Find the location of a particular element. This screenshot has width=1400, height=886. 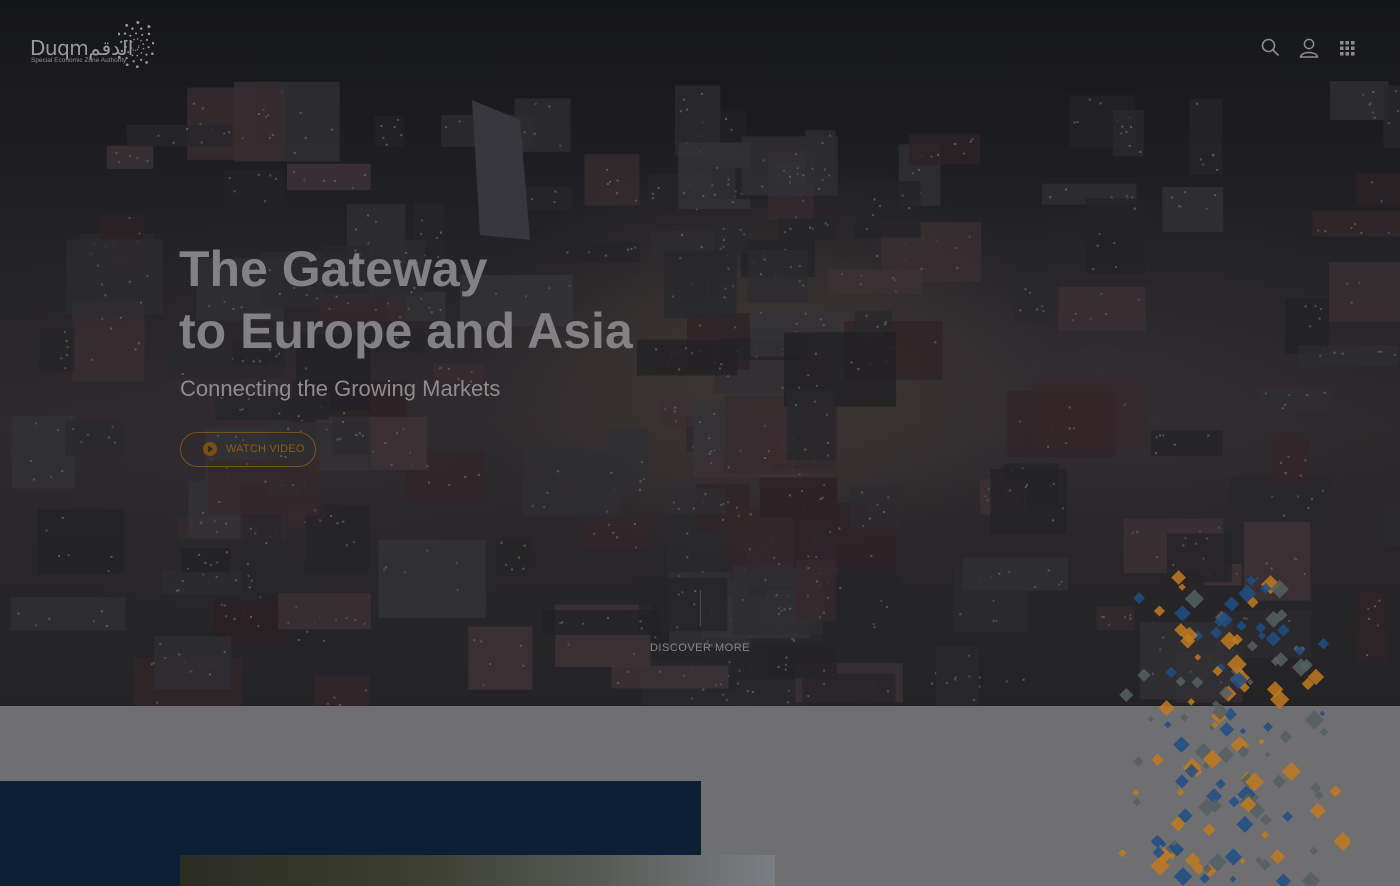

hero-title: The Gateway to Europe and Asia is located at coordinates (406, 300).